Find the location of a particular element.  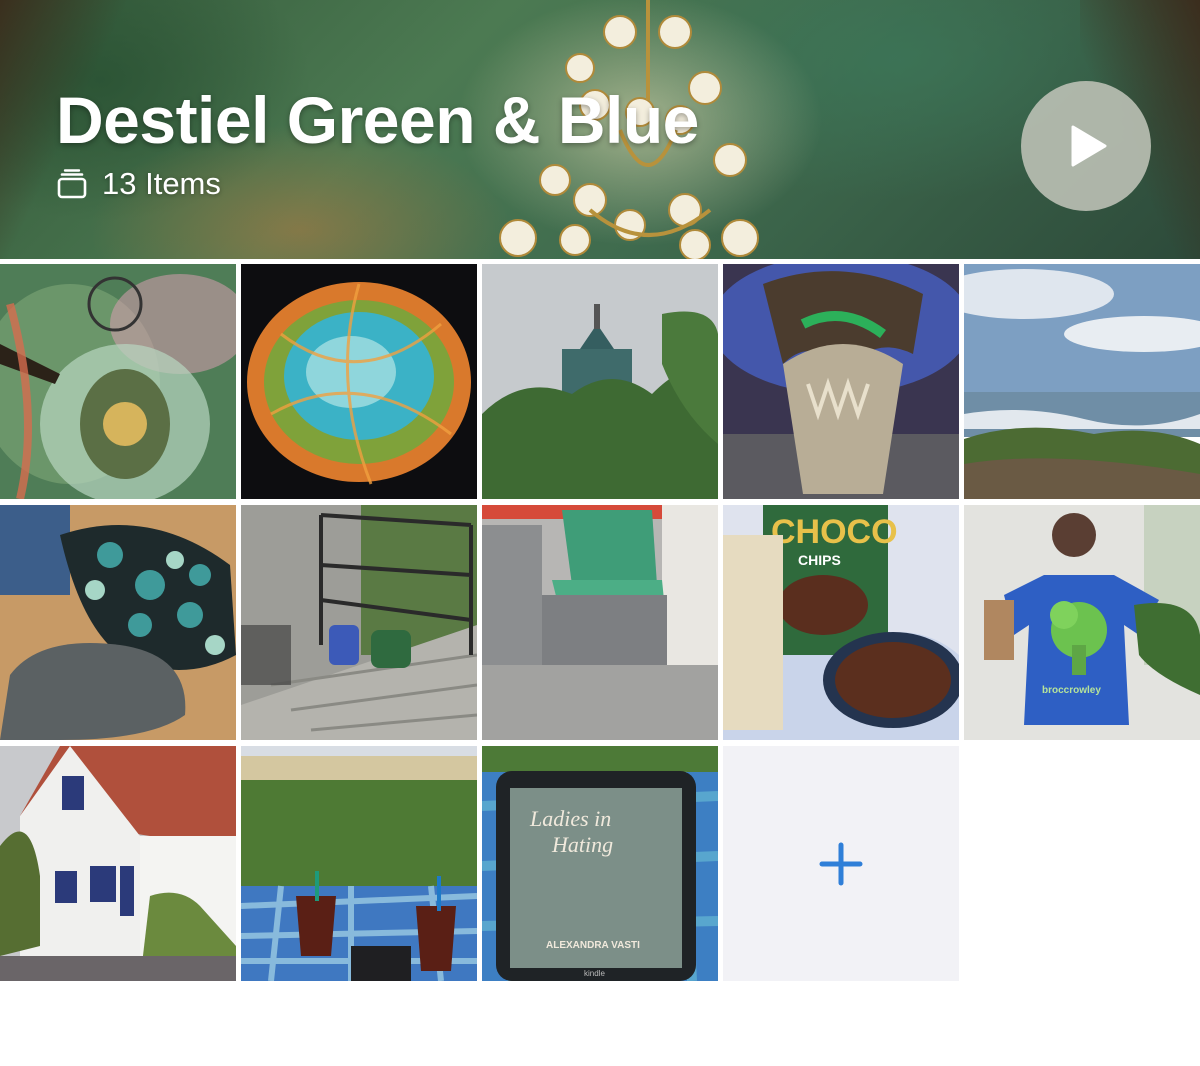

plus-icon is located at coordinates (841, 863).